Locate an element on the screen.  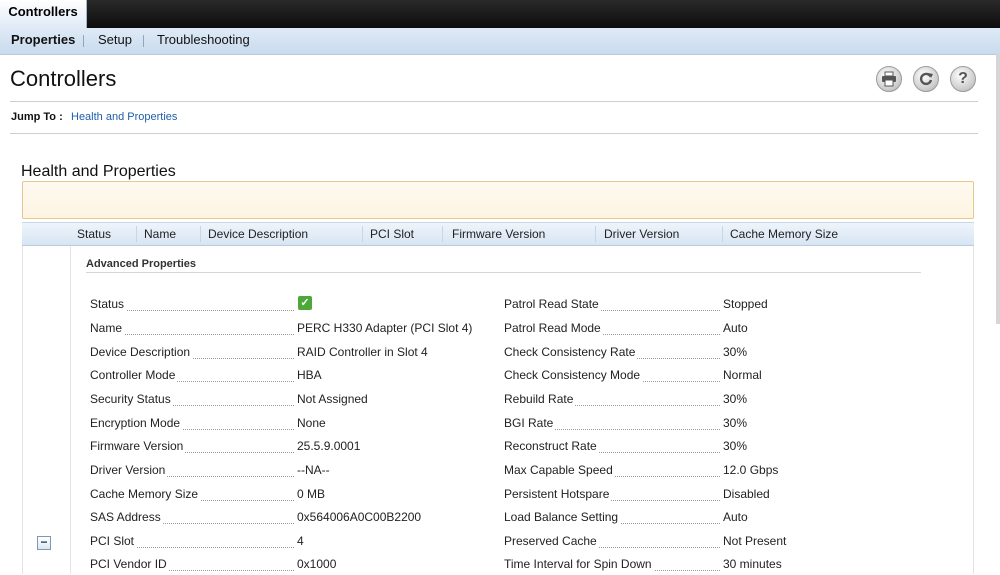
property-row: Security Status is located at coordinates (192, 401).